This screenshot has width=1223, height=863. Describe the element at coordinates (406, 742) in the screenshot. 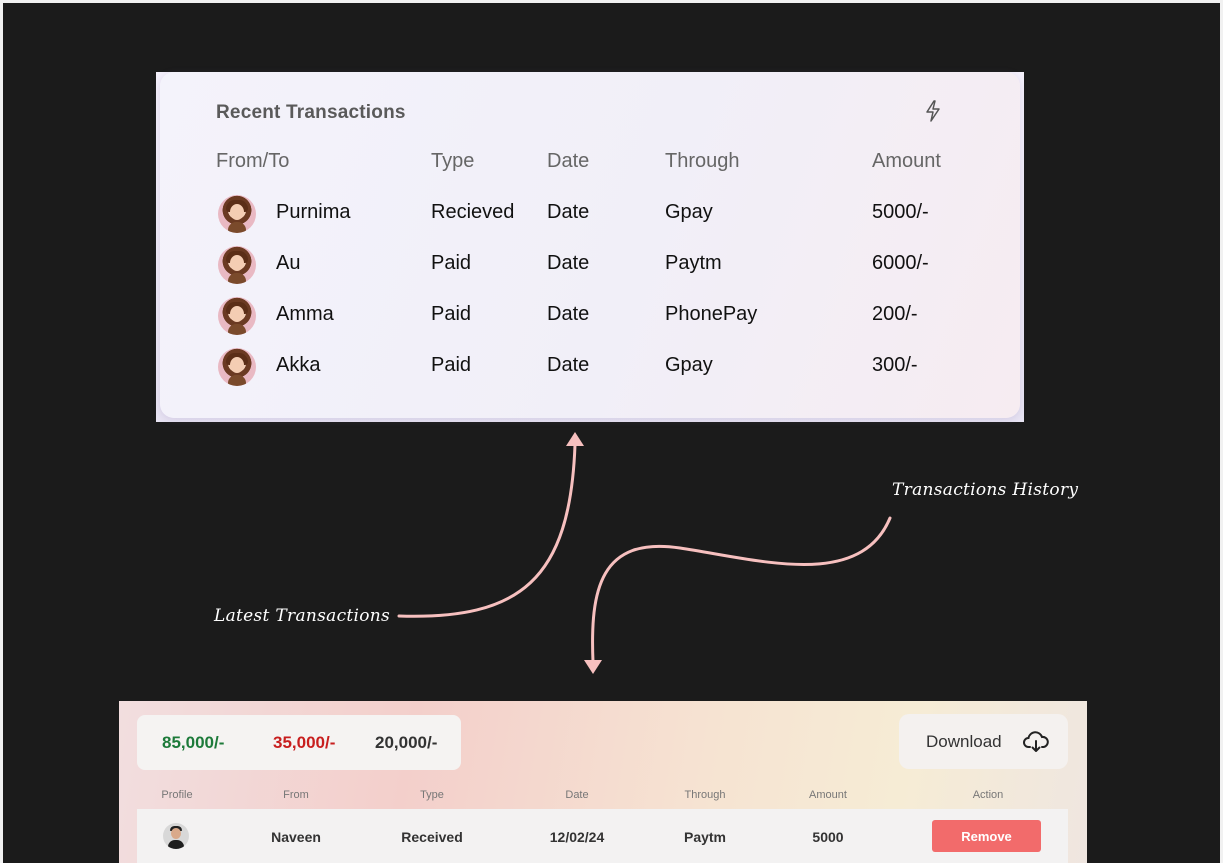

I see `total-balance: 20,000/-` at that location.